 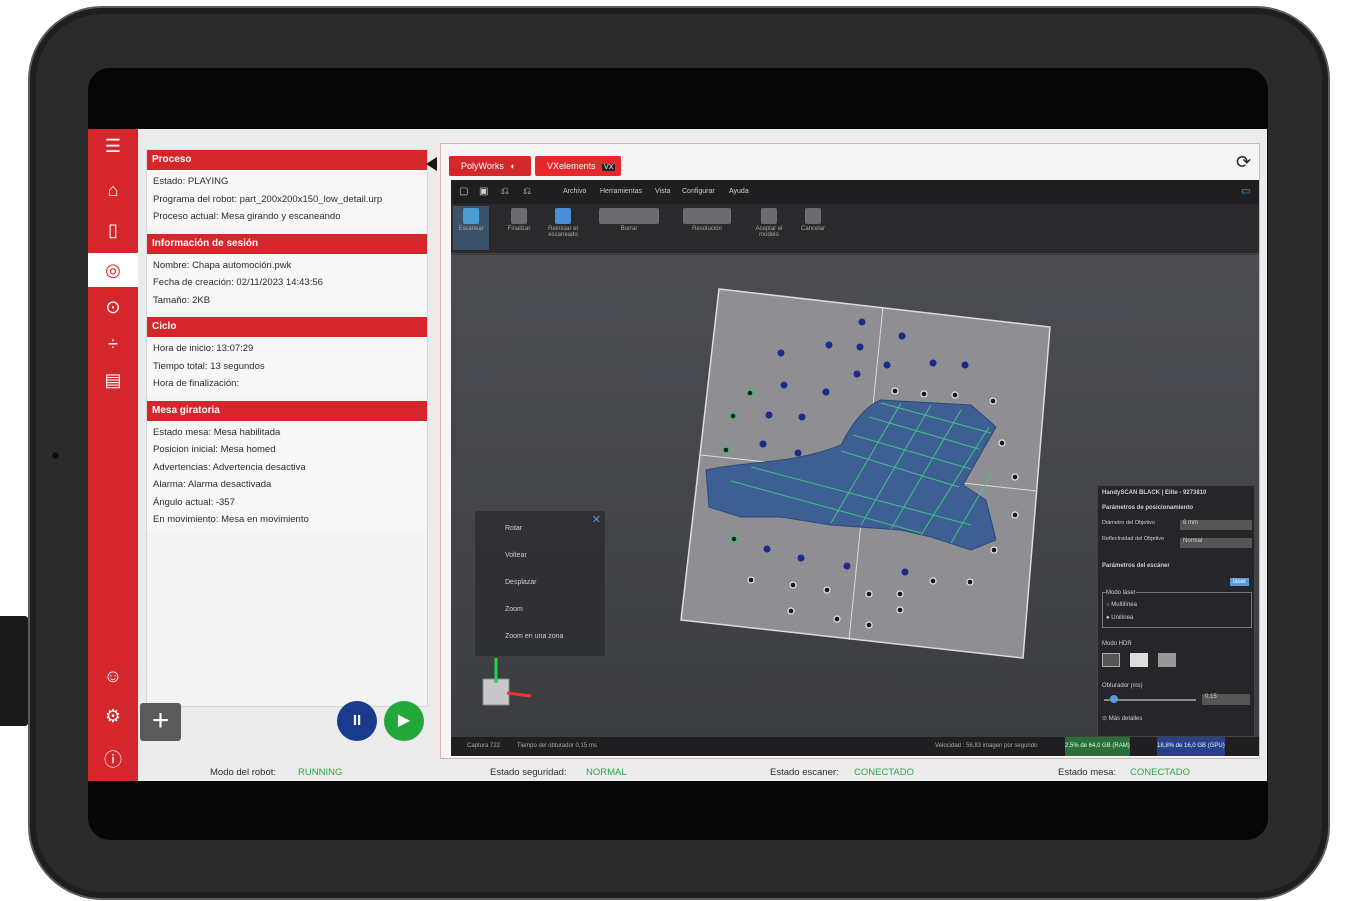 What do you see at coordinates (1216, 525) in the screenshot?
I see `target-diam-field: 6 mm` at bounding box center [1216, 525].